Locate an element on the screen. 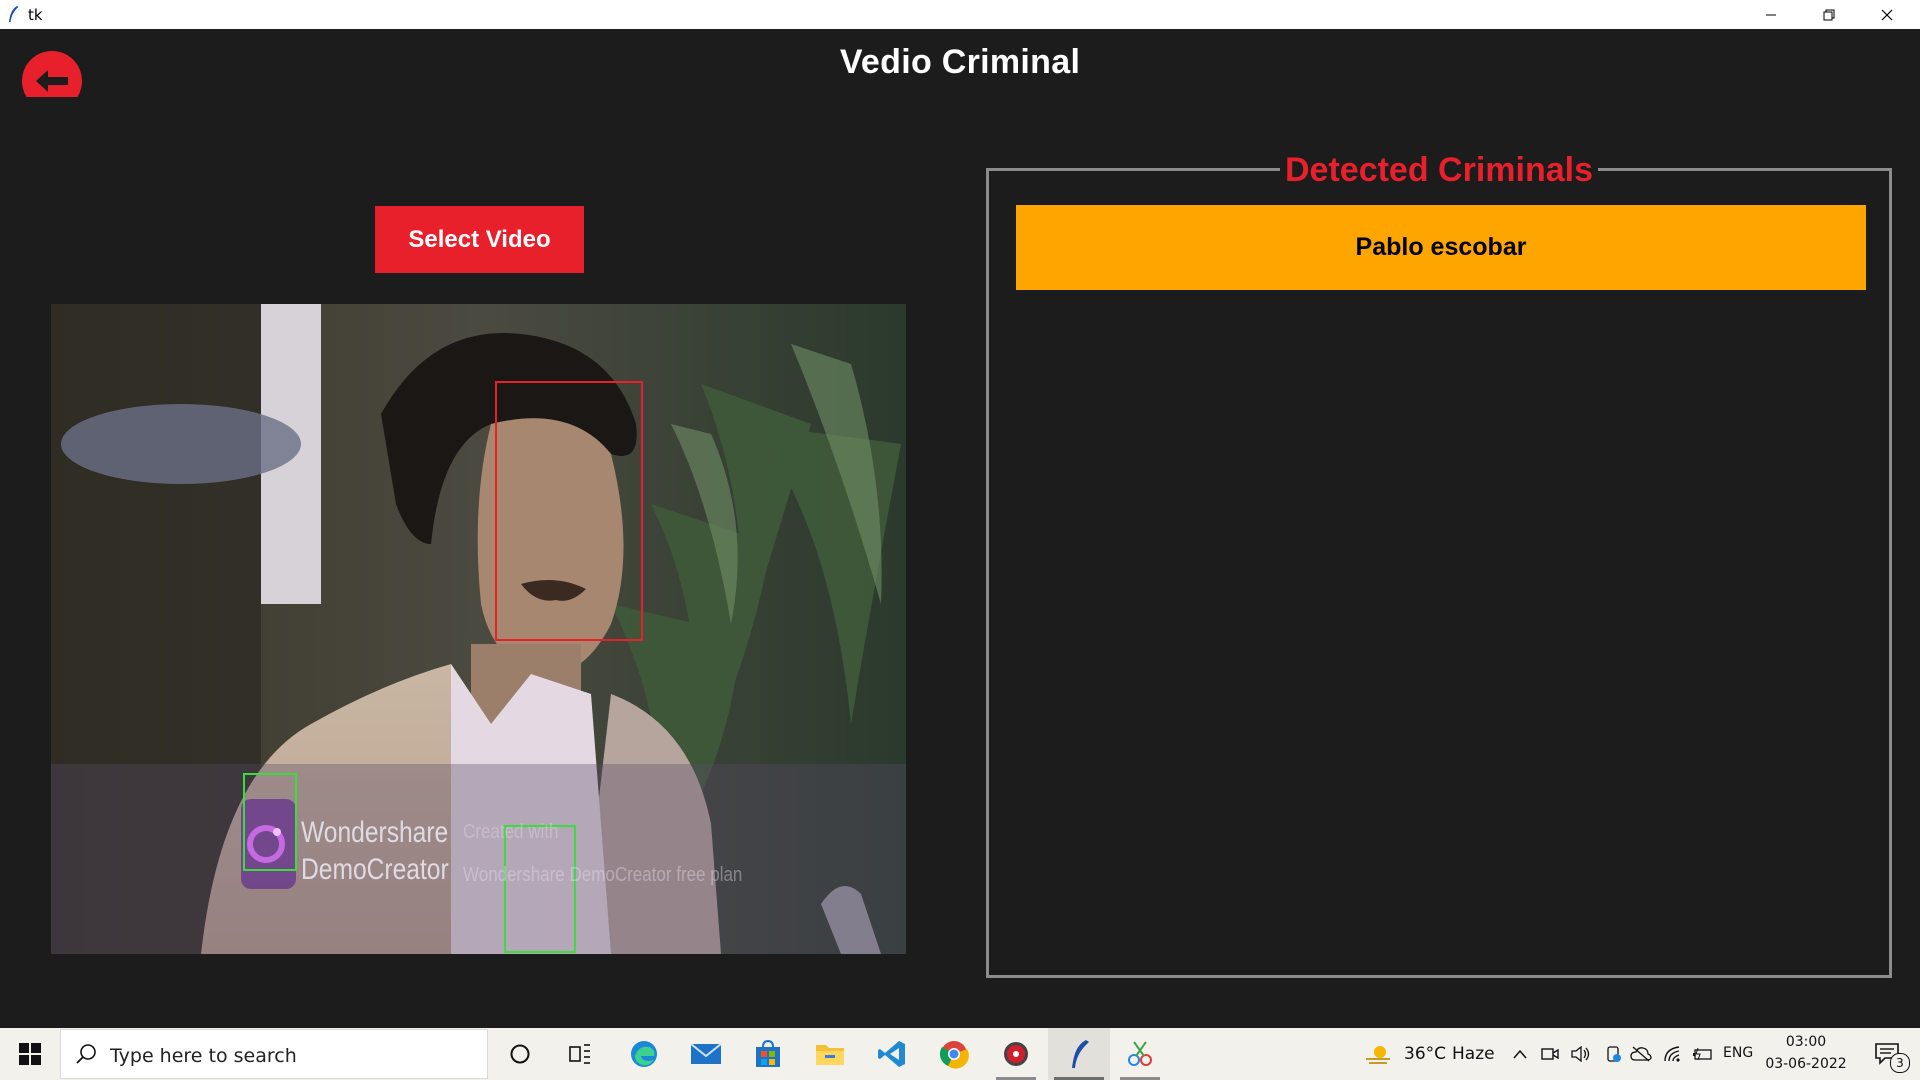 The width and height of the screenshot is (1920, 1080). folder-icon is located at coordinates (830, 1055).